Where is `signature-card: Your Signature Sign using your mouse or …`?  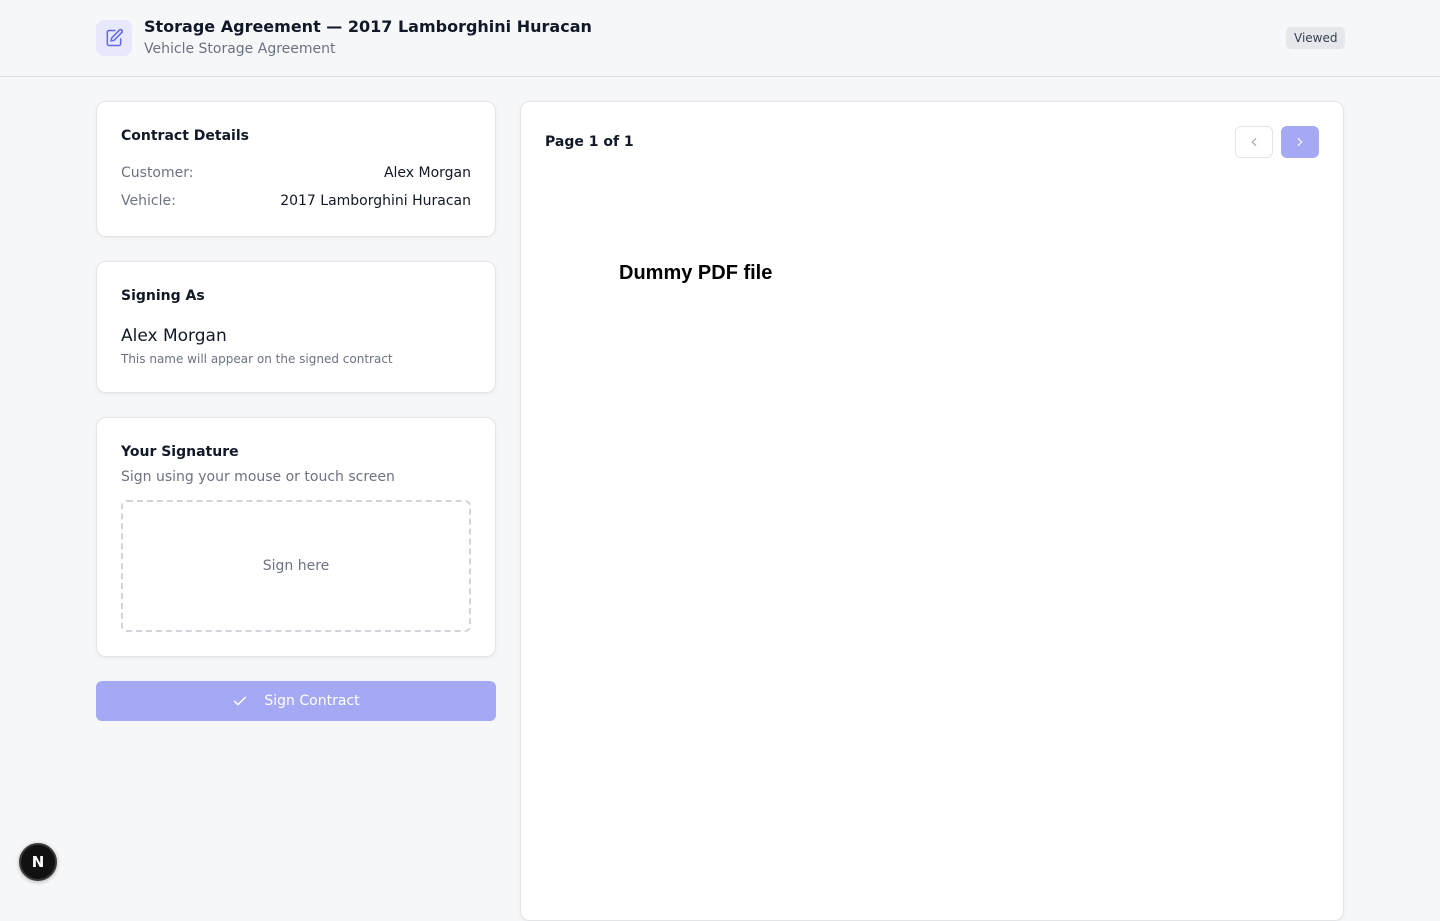 signature-card: Your Signature Sign using your mouse or … is located at coordinates (296, 537).